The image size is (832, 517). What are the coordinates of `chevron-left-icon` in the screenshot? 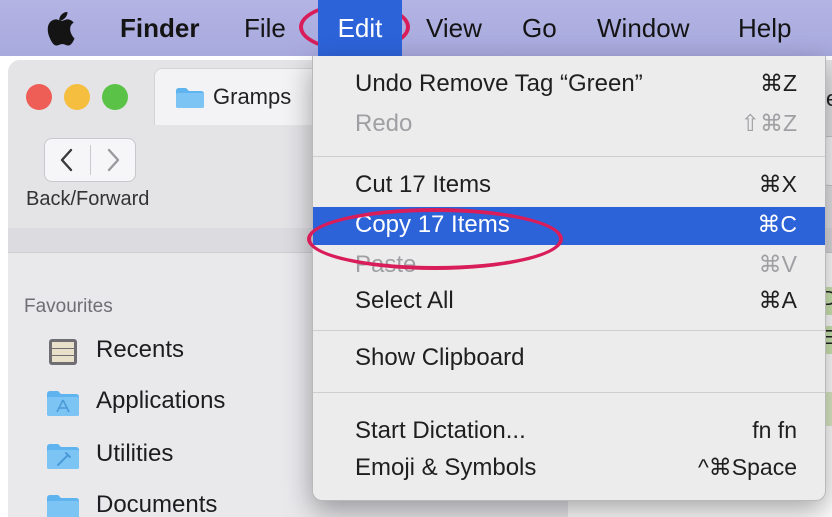 It's located at (66, 160).